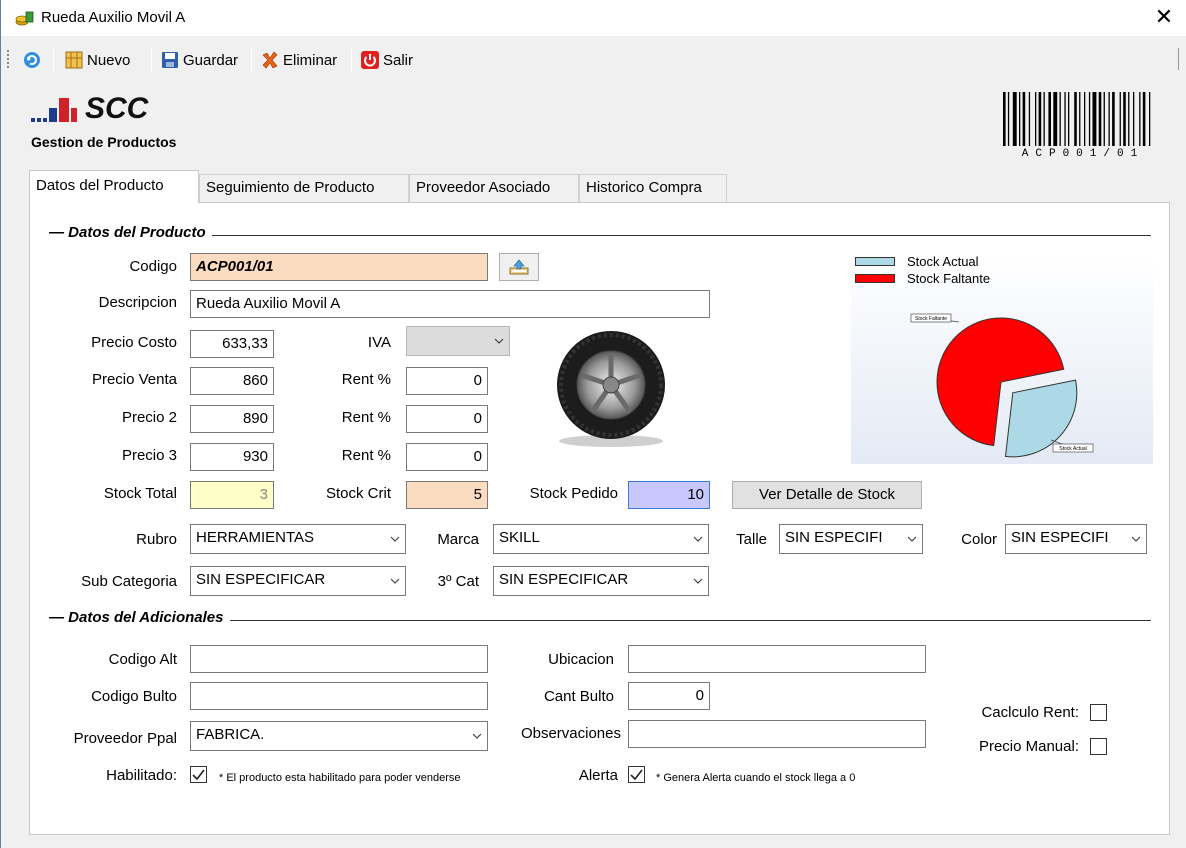  What do you see at coordinates (851, 539) in the screenshot?
I see `talle-select: SIN ESPECIFI` at bounding box center [851, 539].